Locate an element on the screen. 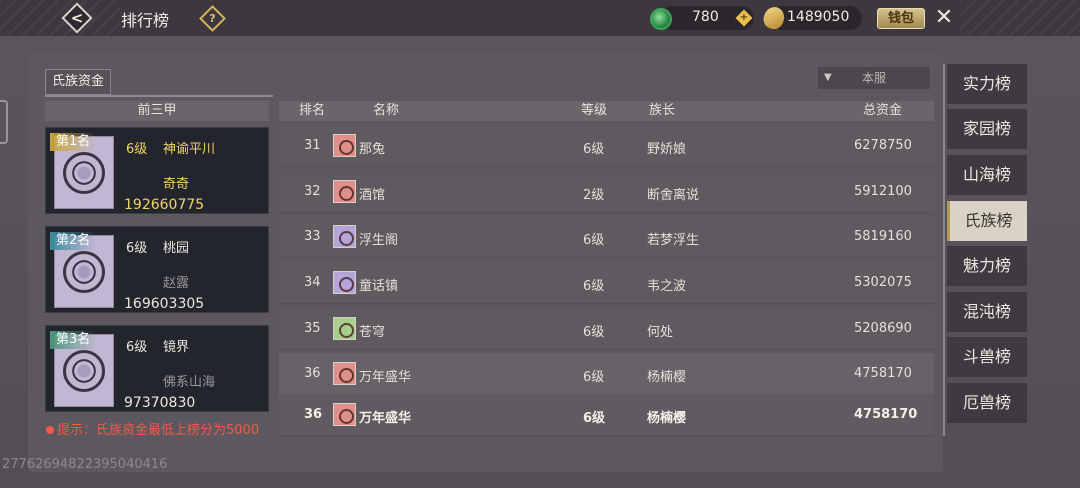 The width and height of the screenshot is (1080, 488). page-title: 排行榜 is located at coordinates (145, 20).